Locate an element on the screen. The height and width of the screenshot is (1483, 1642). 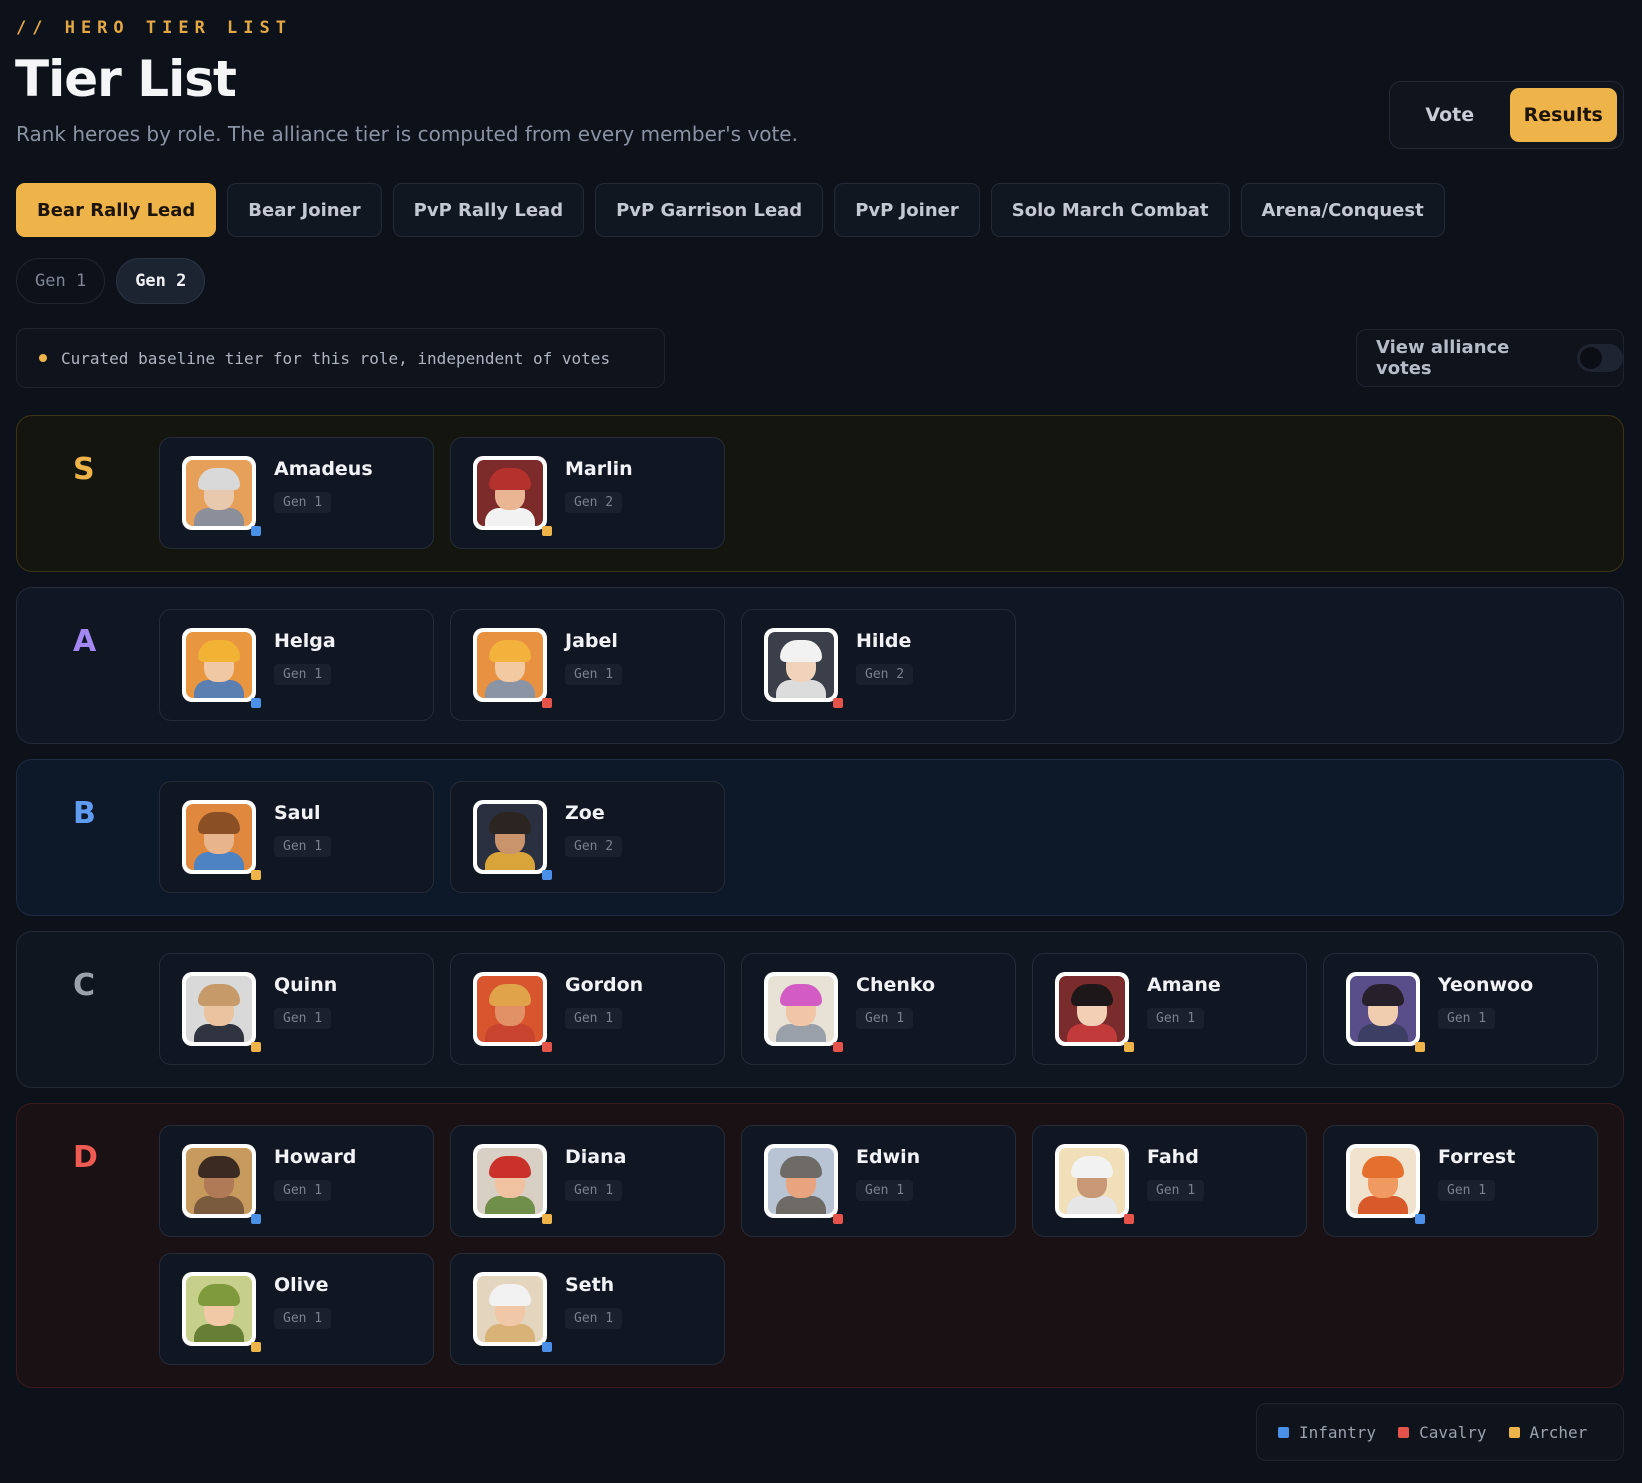
hero-card: Saul Gen 1 is located at coordinates (296, 837).